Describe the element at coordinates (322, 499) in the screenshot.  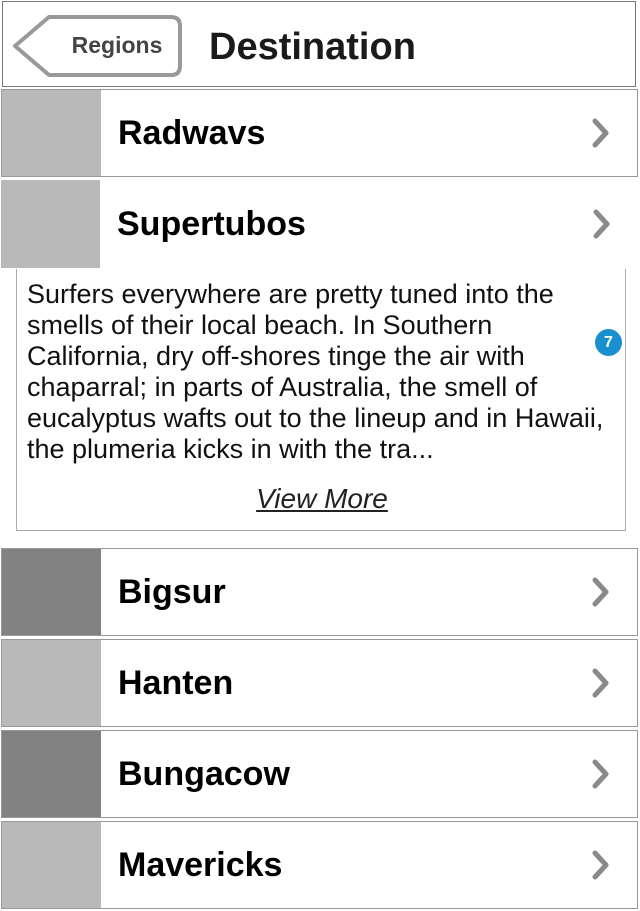
I see `view-more-link: View More` at that location.